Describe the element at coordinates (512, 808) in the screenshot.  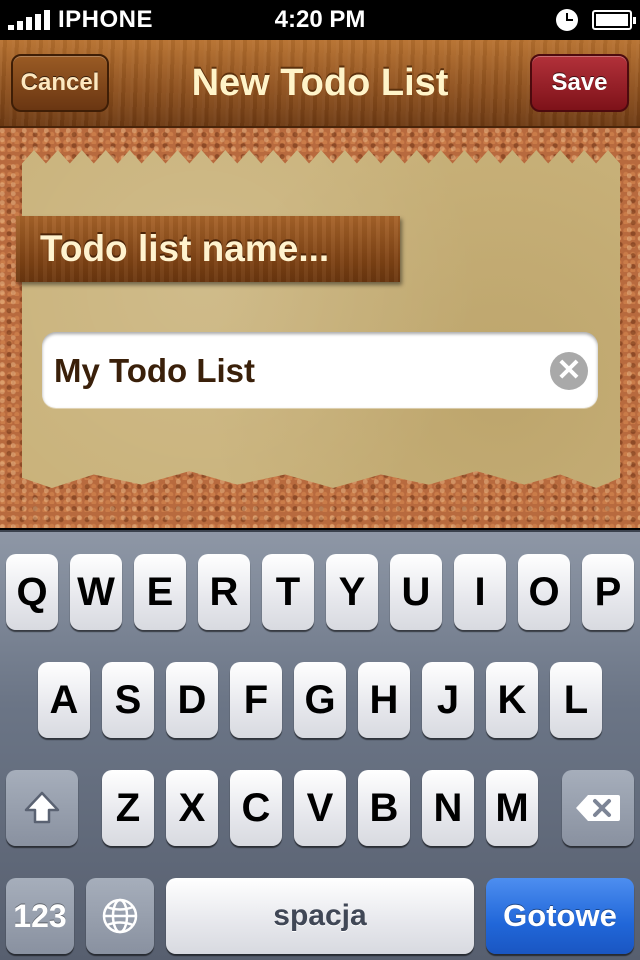
I see `key-m: M` at that location.